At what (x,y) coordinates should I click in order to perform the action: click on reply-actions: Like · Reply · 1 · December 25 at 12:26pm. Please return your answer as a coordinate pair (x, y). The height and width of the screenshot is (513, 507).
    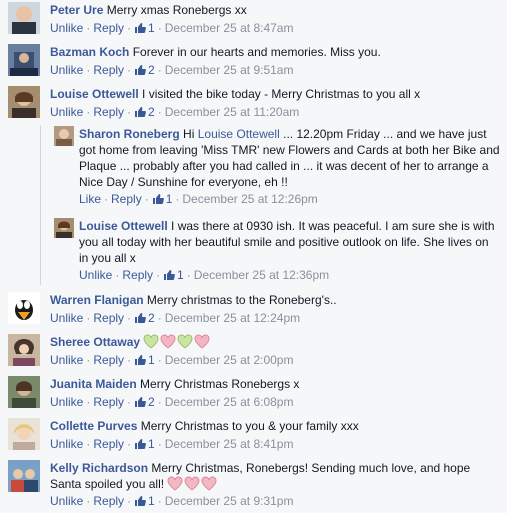
    Looking at the image, I should click on (198, 199).